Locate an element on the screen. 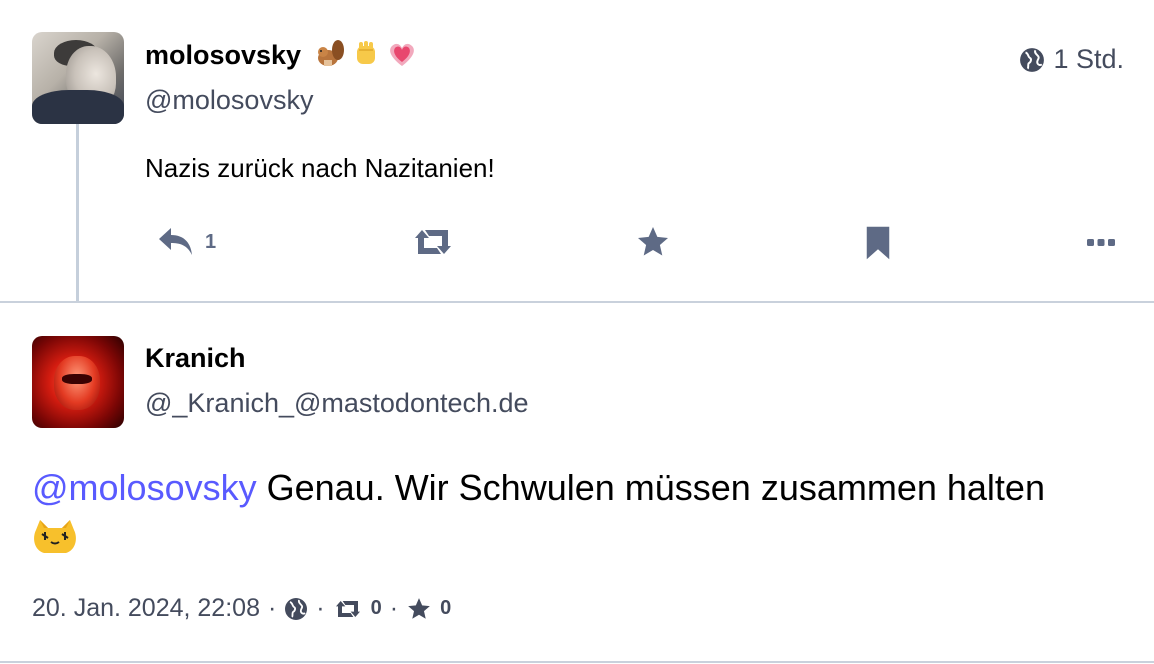 The height and width of the screenshot is (664, 1154). action-bar: 1 is located at coordinates (635, 246).